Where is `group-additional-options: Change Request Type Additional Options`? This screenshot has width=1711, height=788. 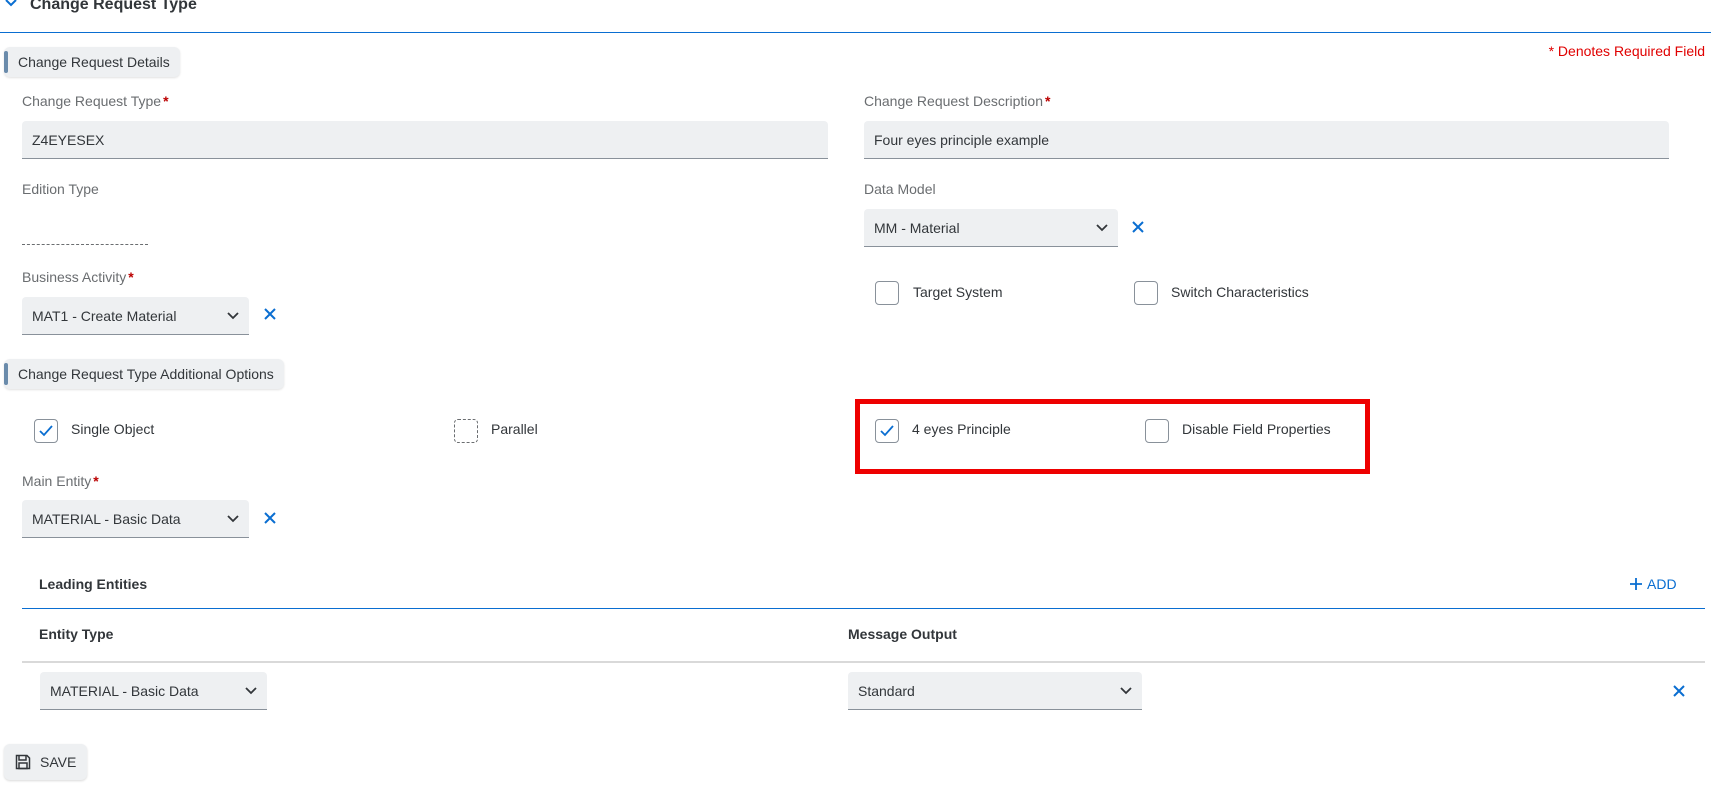
group-additional-options: Change Request Type Additional Options is located at coordinates (144, 374).